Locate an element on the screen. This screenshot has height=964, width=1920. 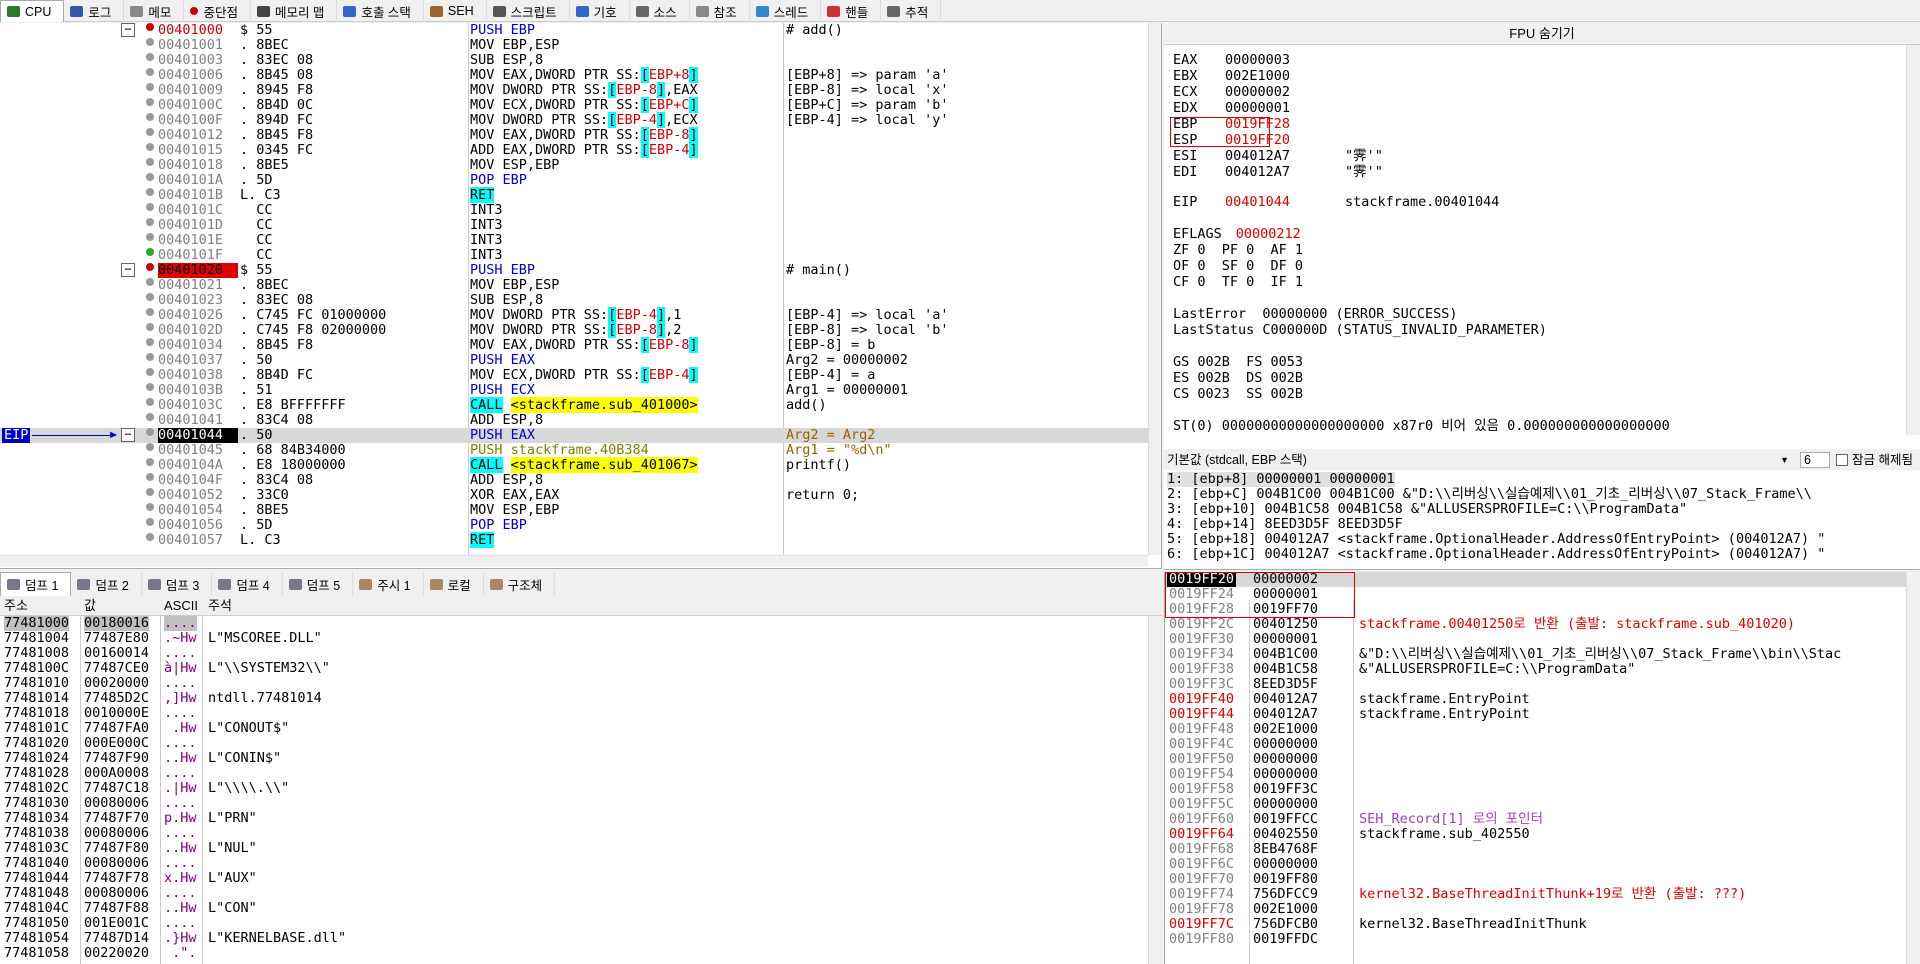
disasm-address: 0040102D is located at coordinates (198, 330).